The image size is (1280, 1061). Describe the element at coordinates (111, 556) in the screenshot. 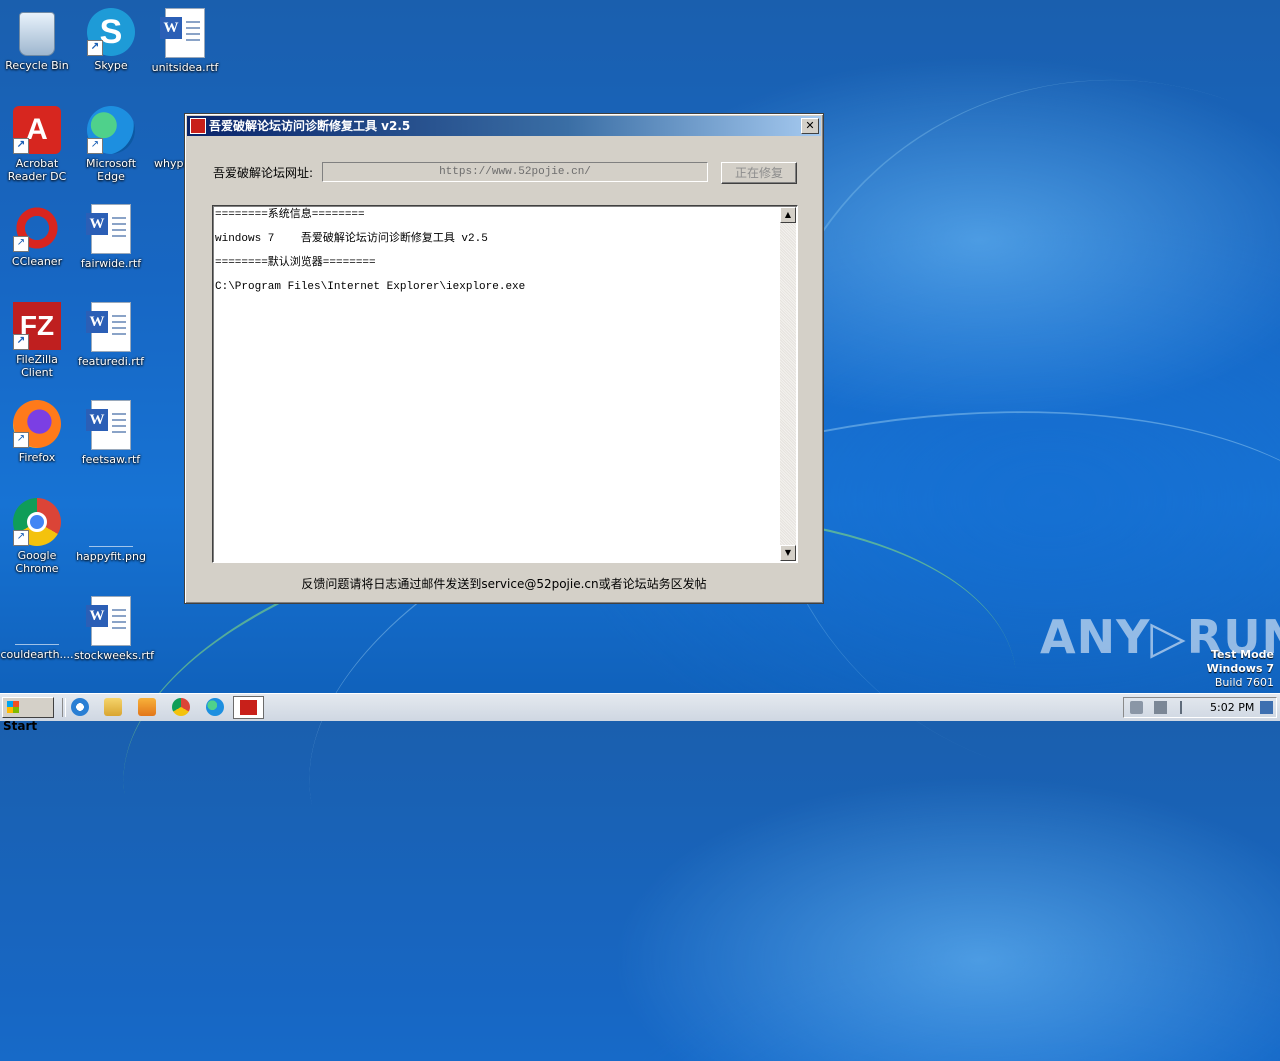

I see `desktop-icon-label: happyfit.png` at that location.